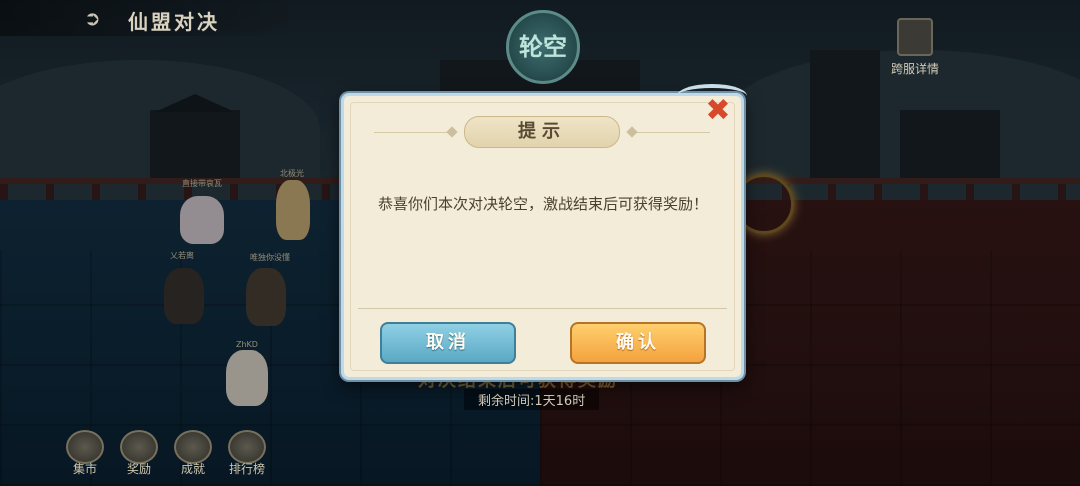 The height and width of the screenshot is (486, 1080). Describe the element at coordinates (542, 308) in the screenshot. I see `divider` at that location.